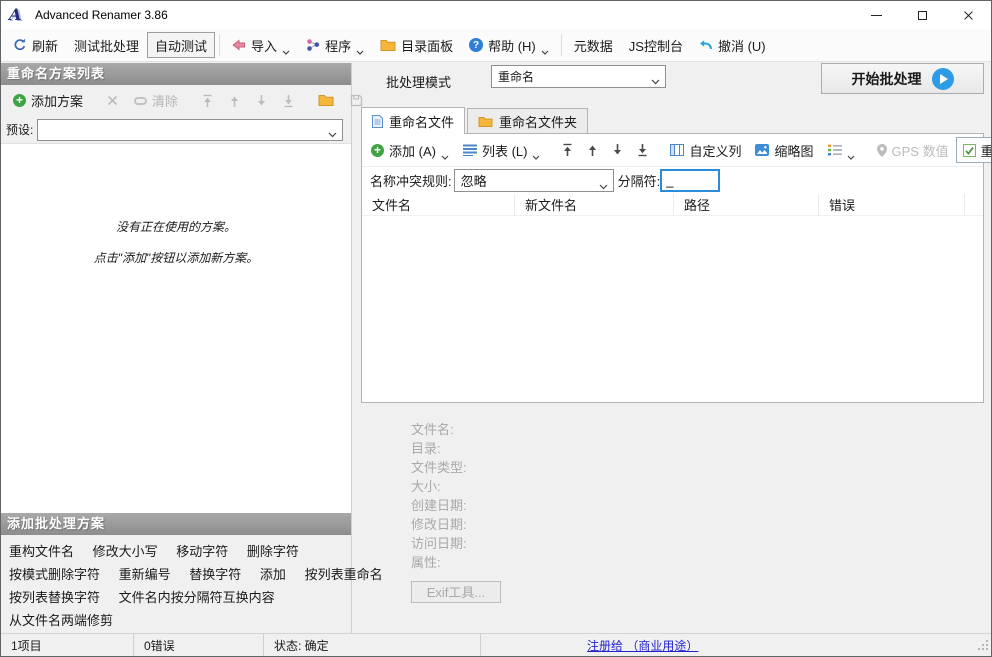 Image resolution: width=992 pixels, height=657 pixels. What do you see at coordinates (496, 15) in the screenshot?
I see `titlebar: A Advanced Renamer 3.86` at bounding box center [496, 15].